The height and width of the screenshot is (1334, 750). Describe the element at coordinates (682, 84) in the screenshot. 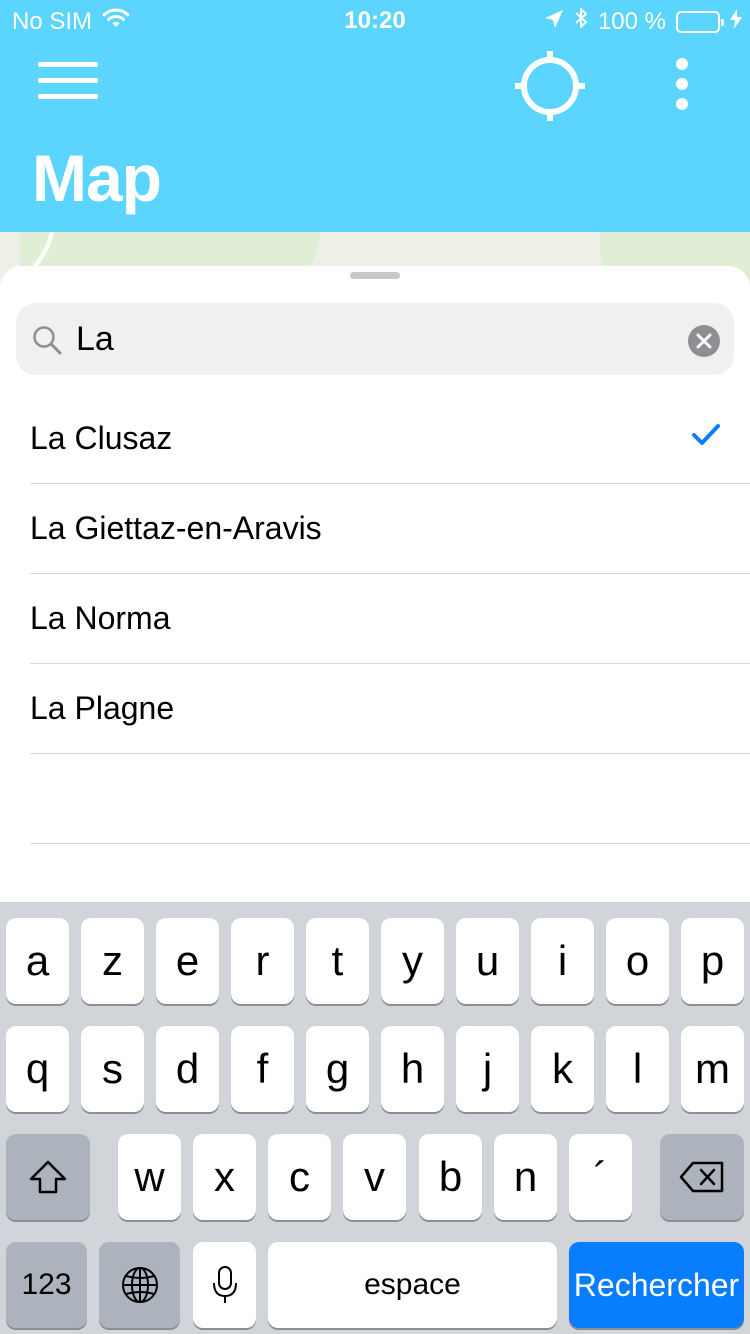

I see `more-vertical-icon` at that location.